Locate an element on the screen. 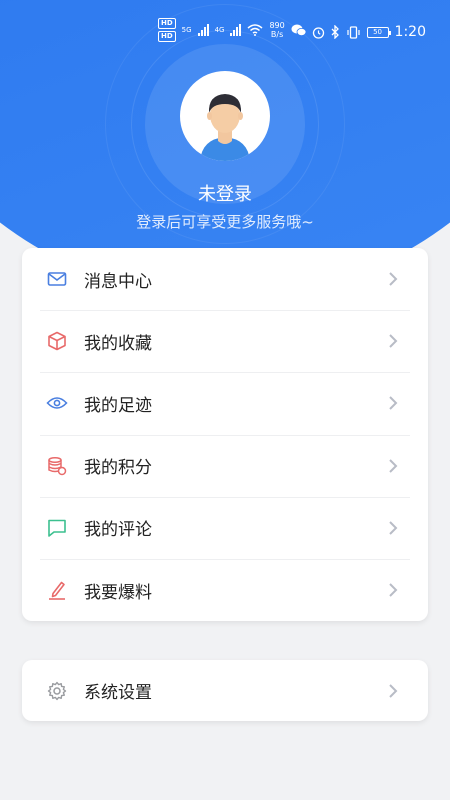 This screenshot has height=800, width=450. menu-item-label: 我的足迹 is located at coordinates (118, 405).